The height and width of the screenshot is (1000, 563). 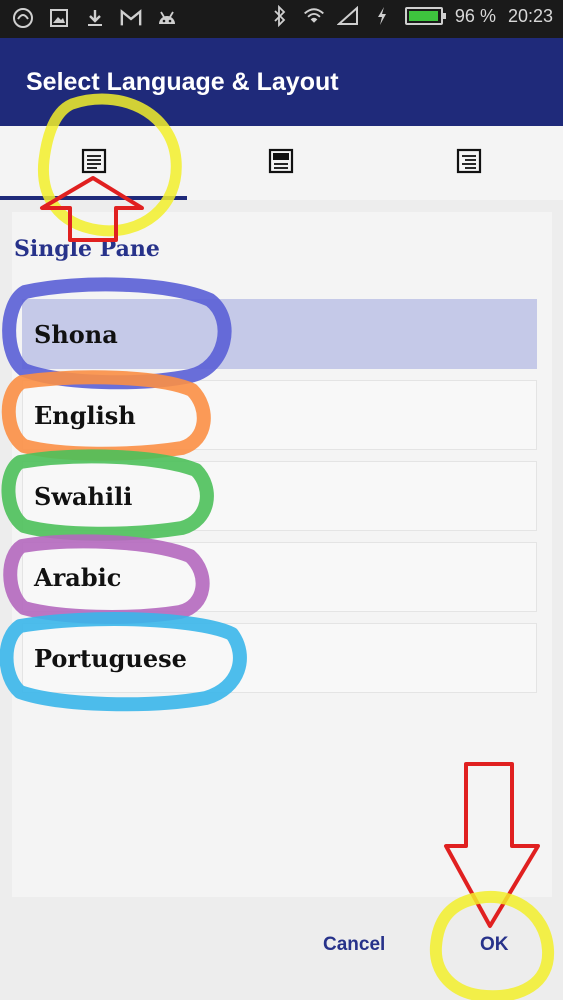 I want to click on signal-icon, so click(x=347, y=16).